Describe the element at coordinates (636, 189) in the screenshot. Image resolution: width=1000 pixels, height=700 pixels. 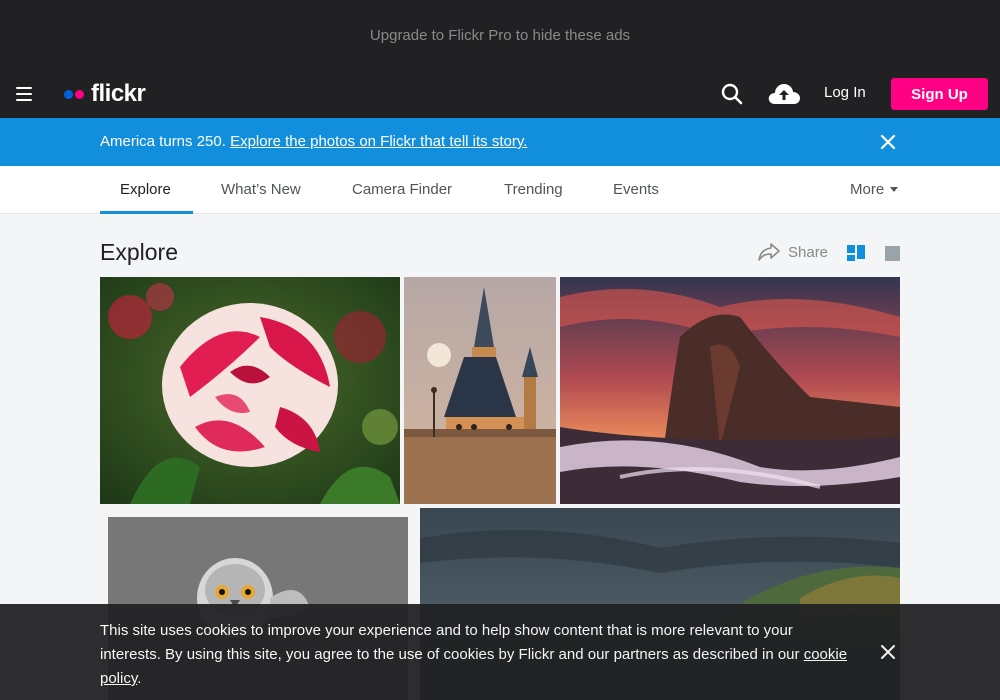
I see `tab-events: Events` at that location.